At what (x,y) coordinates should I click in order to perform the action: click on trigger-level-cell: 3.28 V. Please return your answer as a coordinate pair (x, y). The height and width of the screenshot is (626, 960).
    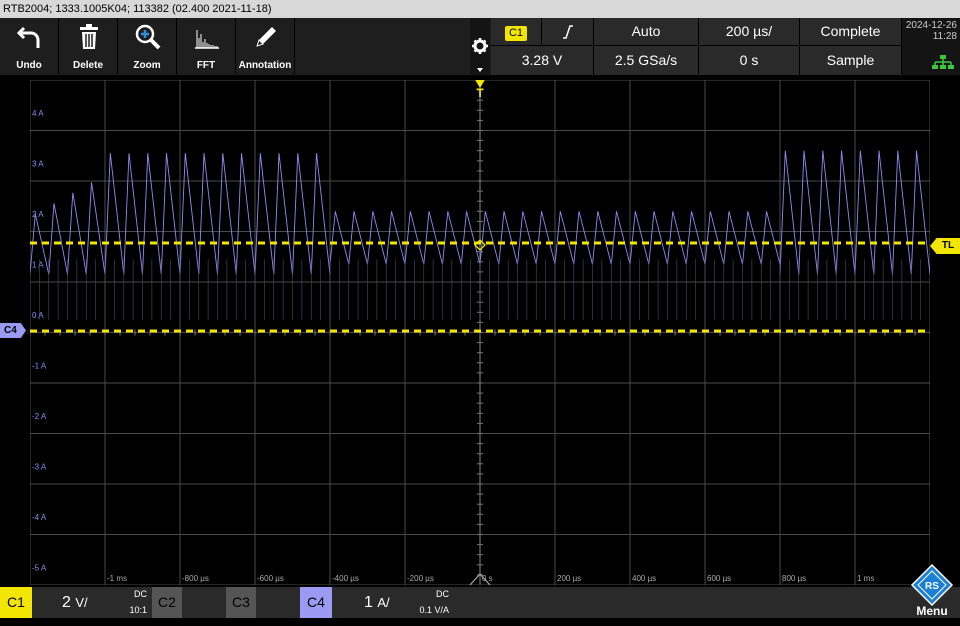
    Looking at the image, I should click on (542, 61).